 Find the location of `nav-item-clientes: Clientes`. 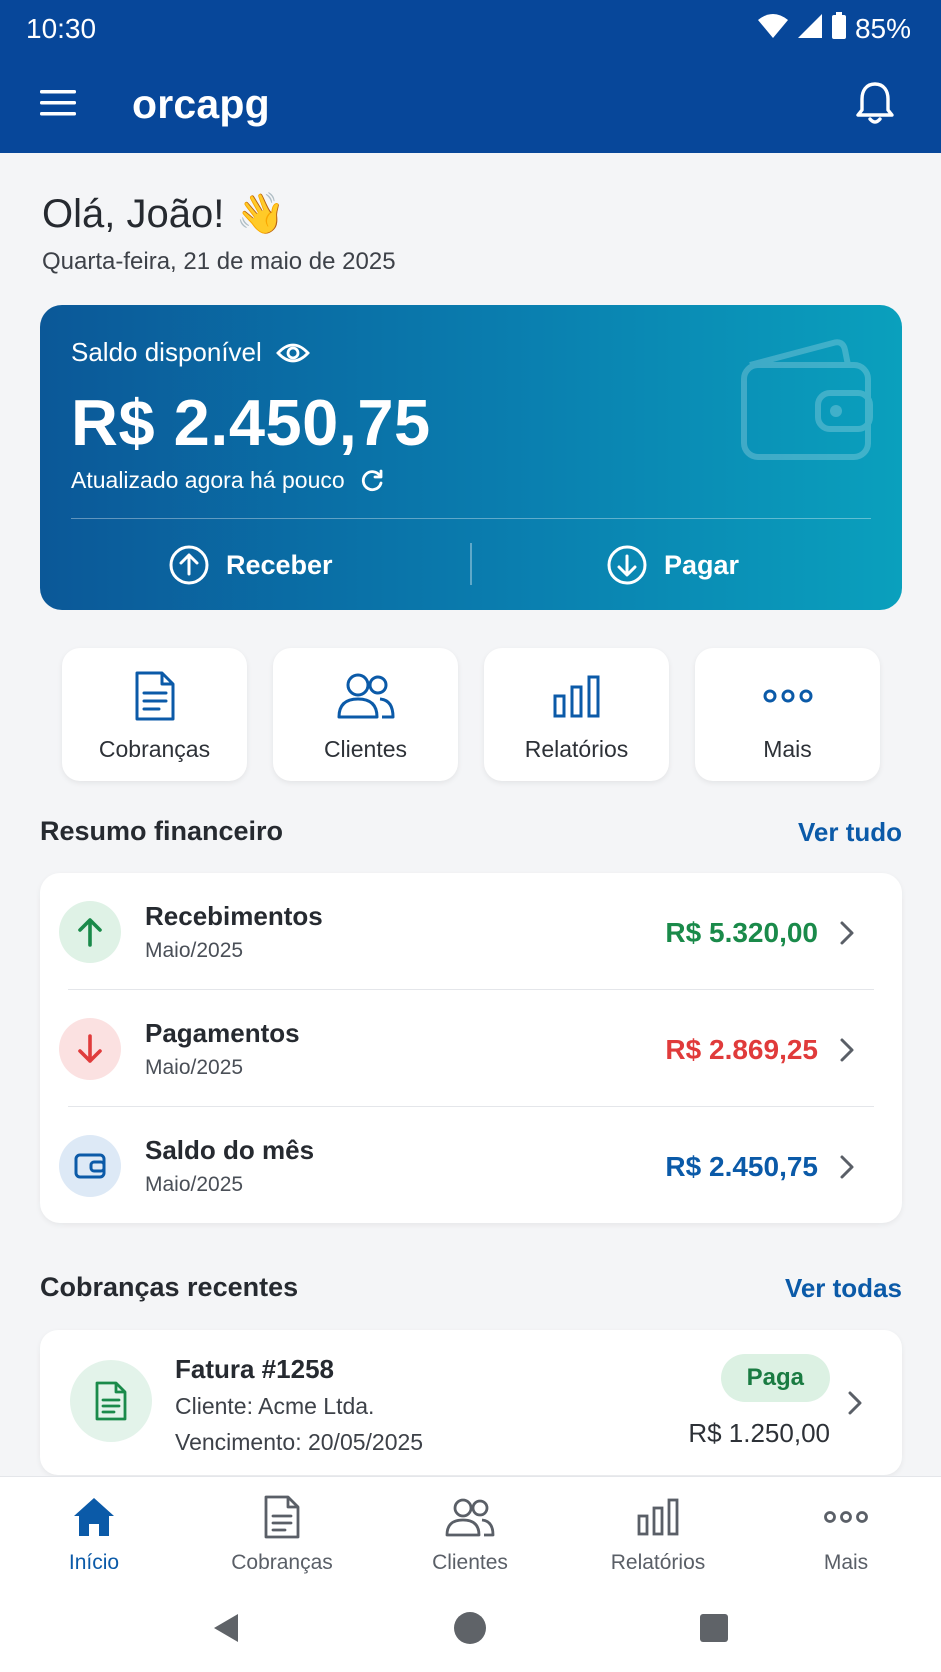

nav-item-clientes: Clientes is located at coordinates (470, 1532).